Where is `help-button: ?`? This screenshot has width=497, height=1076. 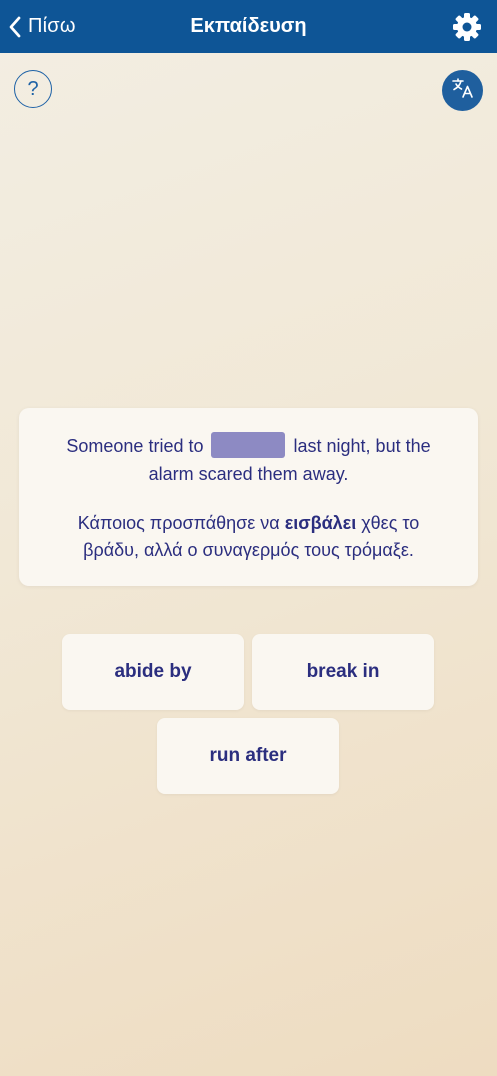
help-button: ? is located at coordinates (33, 89).